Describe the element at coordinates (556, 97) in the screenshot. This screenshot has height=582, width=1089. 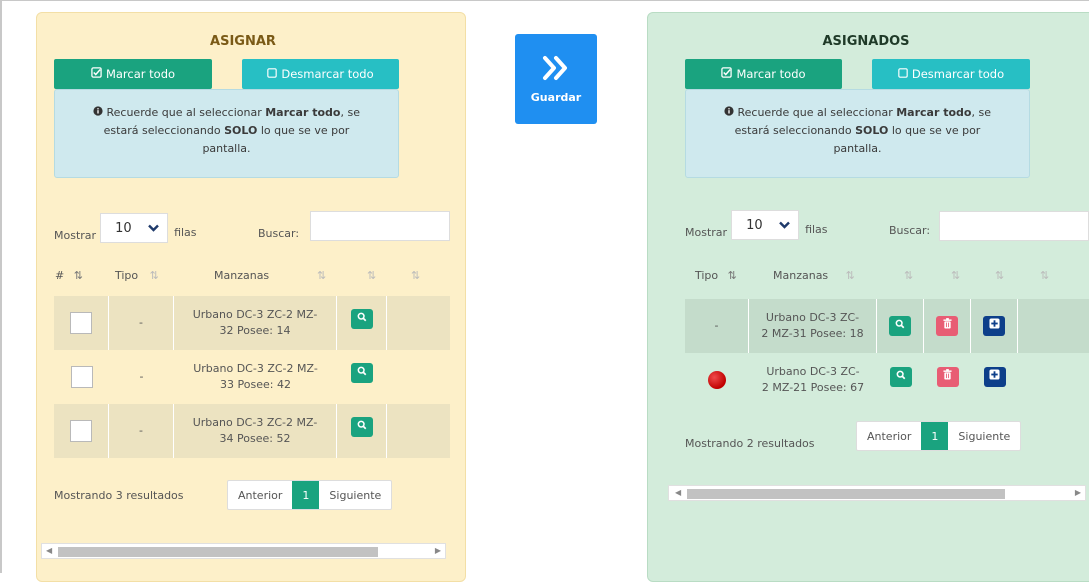
I see `save-button-label: Guardar` at that location.